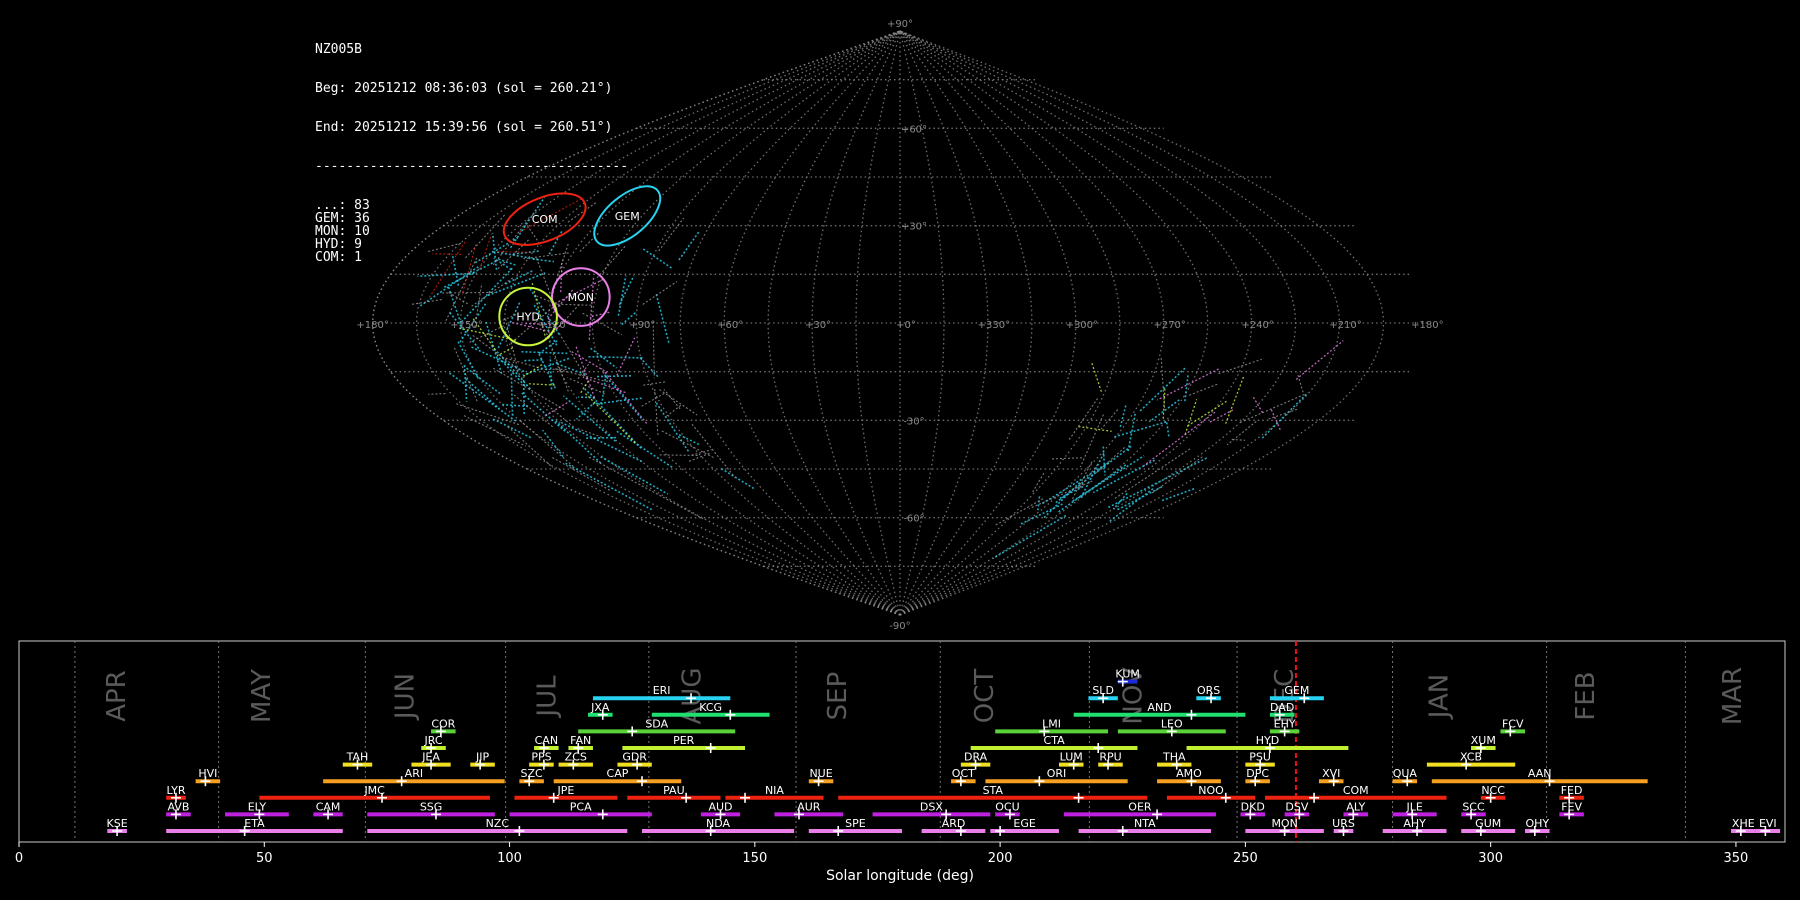 The height and width of the screenshot is (900, 1800). What do you see at coordinates (554, 325) in the screenshot?
I see `lon-tick-label: +120°` at bounding box center [554, 325].